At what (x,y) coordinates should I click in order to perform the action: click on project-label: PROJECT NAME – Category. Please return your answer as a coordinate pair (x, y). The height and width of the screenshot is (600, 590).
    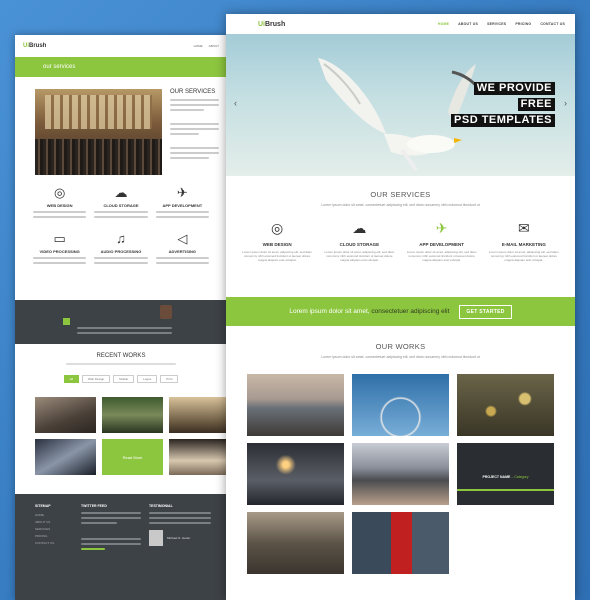
    Looking at the image, I should click on (505, 477).